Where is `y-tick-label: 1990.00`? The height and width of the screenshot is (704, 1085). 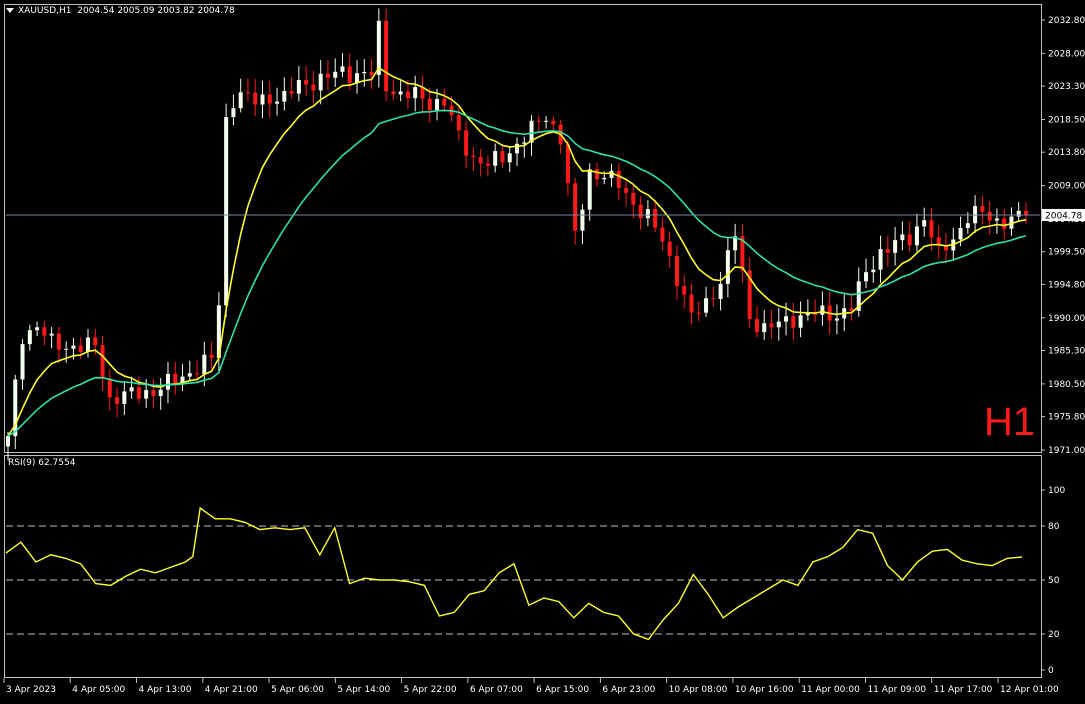 y-tick-label: 1990.00 is located at coordinates (1066, 319).